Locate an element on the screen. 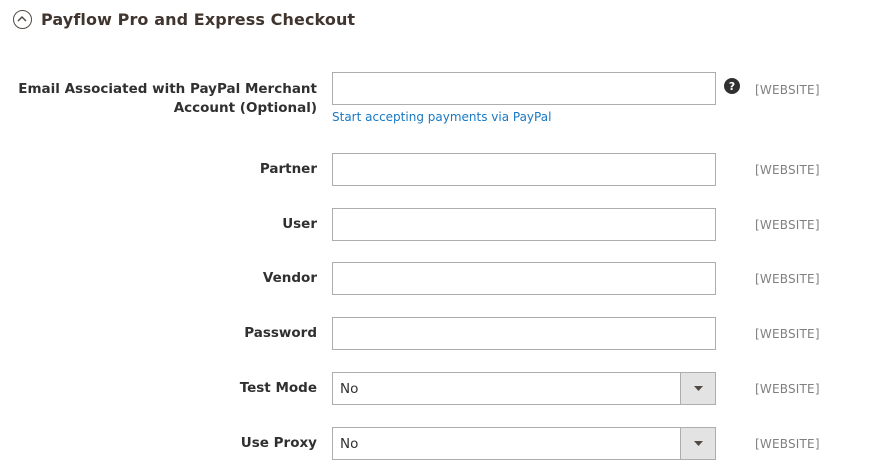 Image resolution: width=893 pixels, height=475 pixels. password-label: Password is located at coordinates (280, 333).